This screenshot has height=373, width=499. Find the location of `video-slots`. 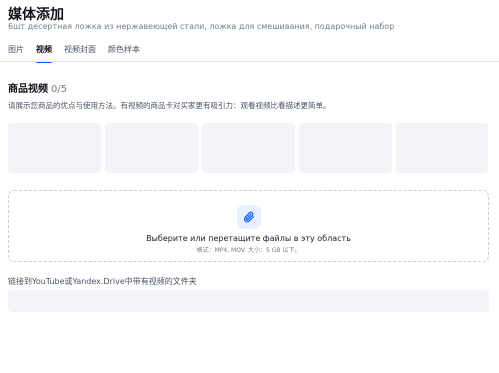

video-slots is located at coordinates (248, 148).